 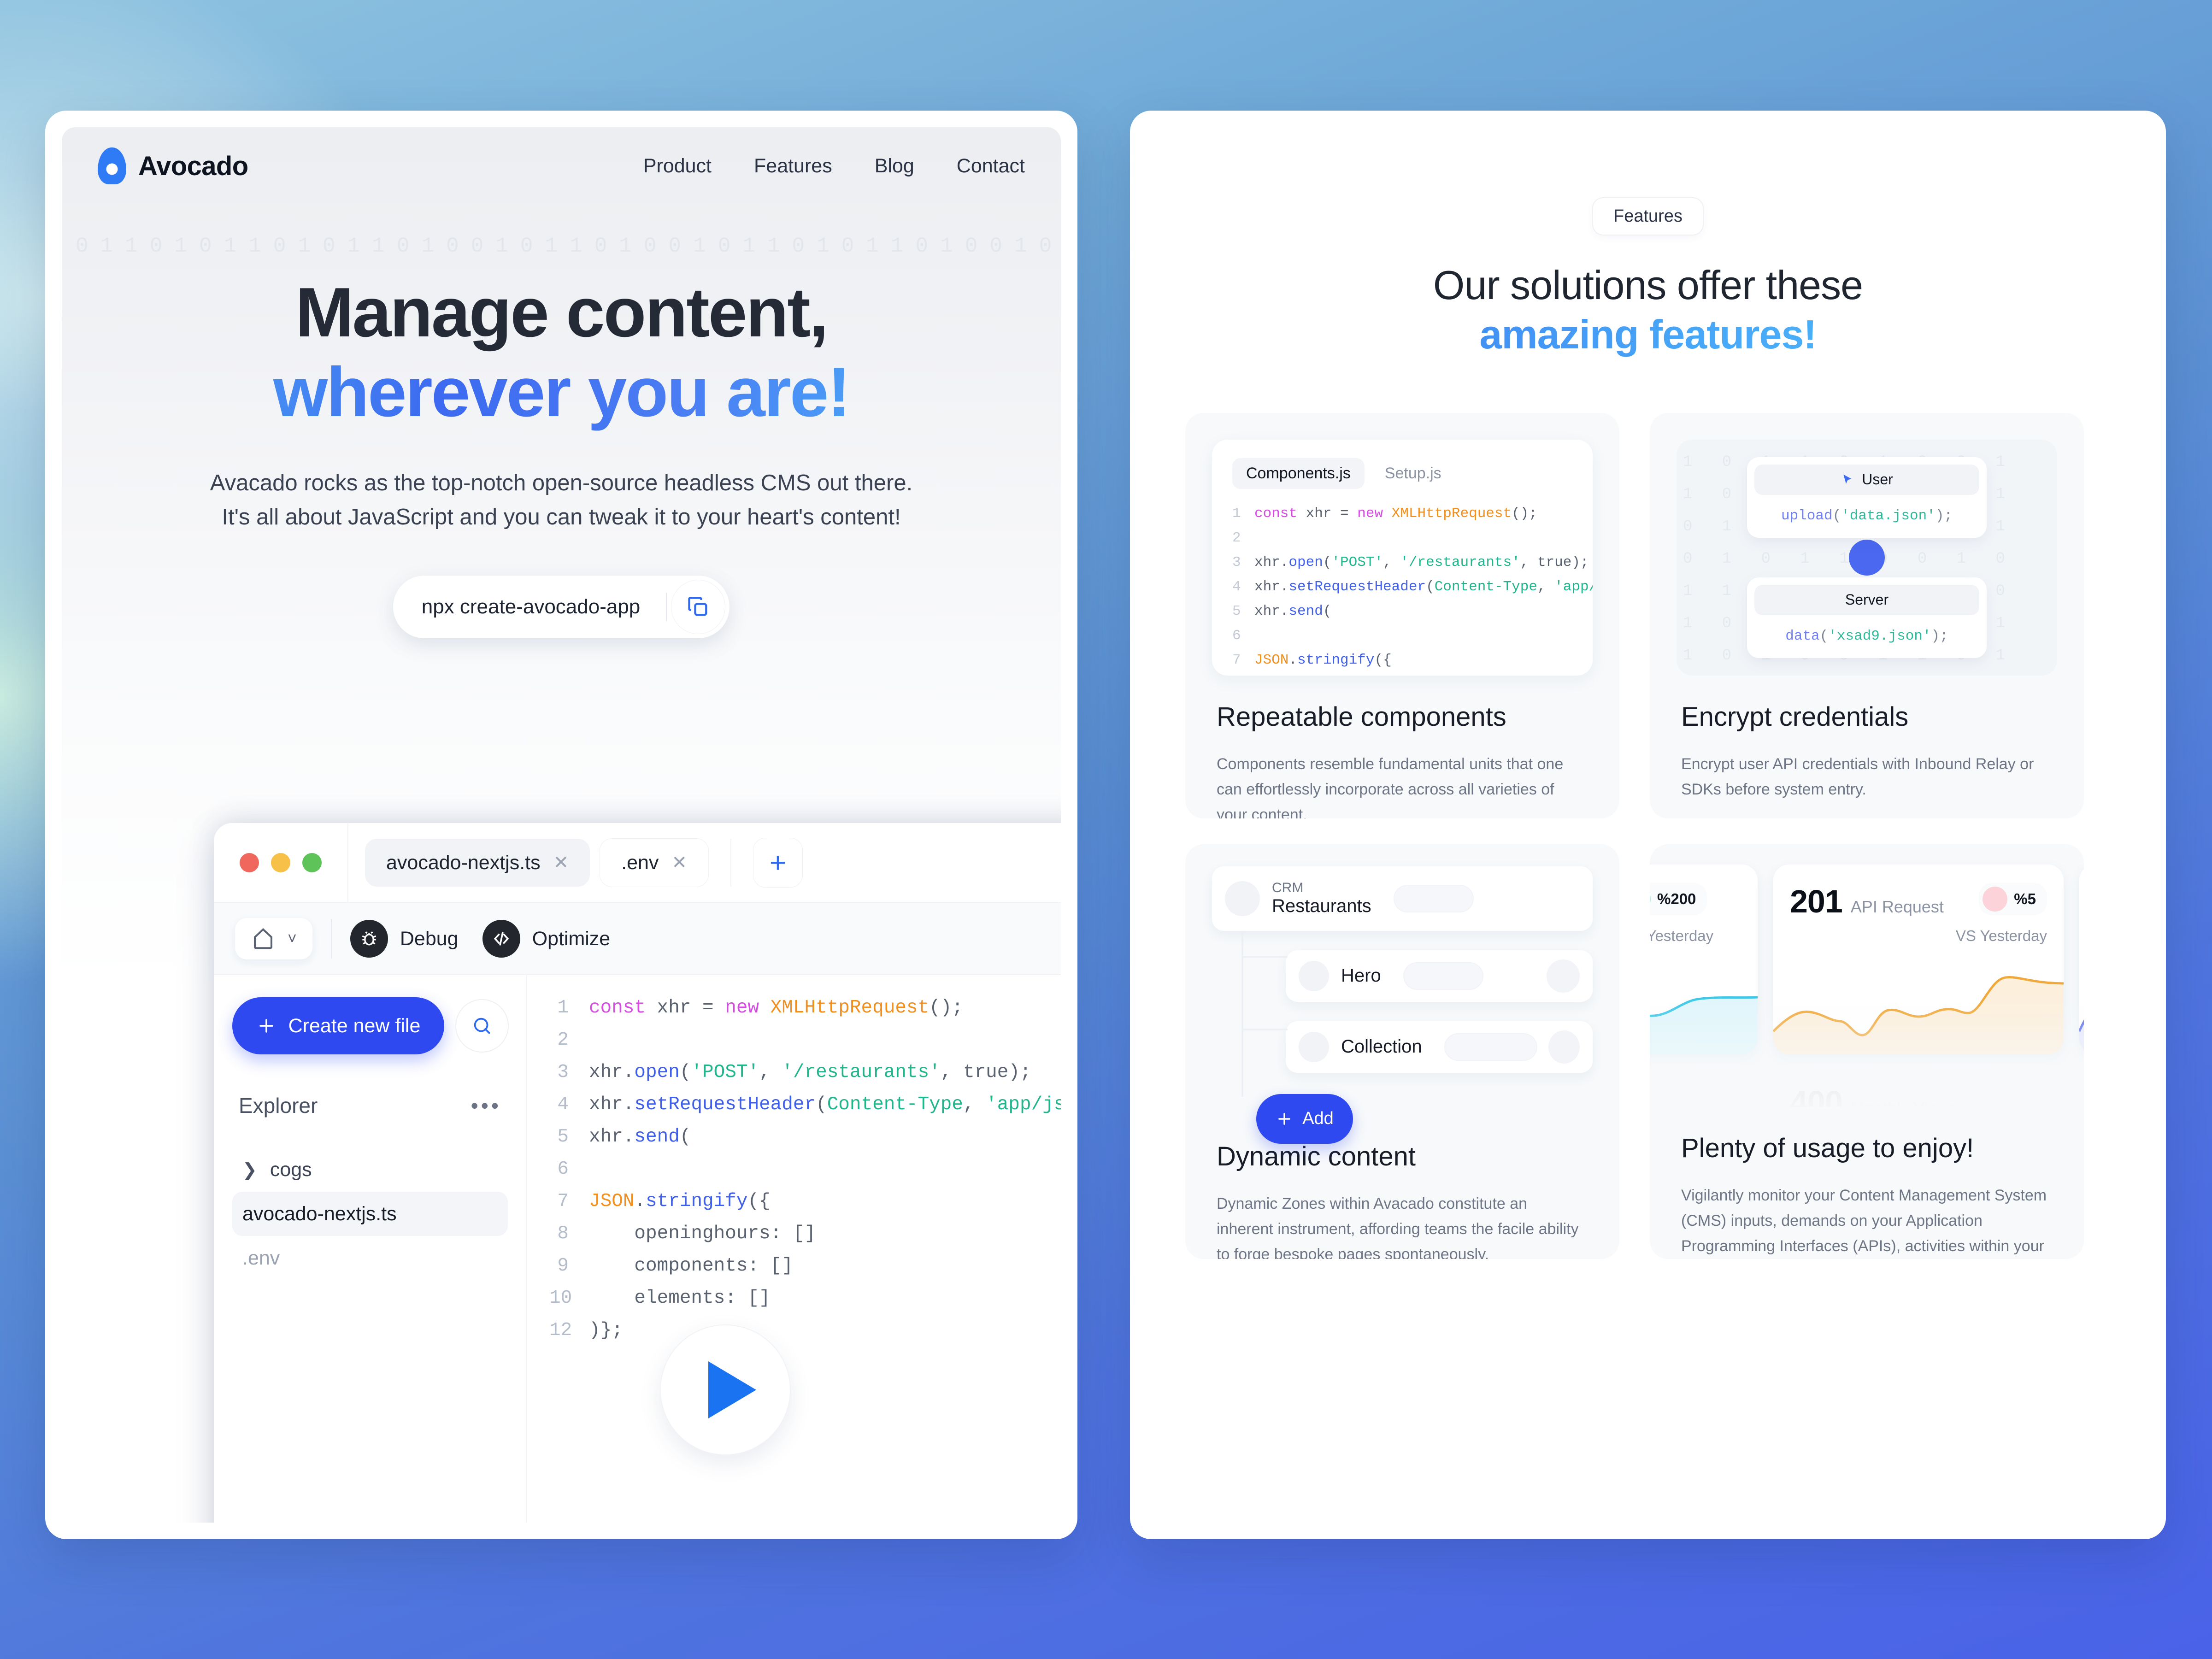 What do you see at coordinates (563, 1233) in the screenshot?
I see `line-number: 8` at bounding box center [563, 1233].